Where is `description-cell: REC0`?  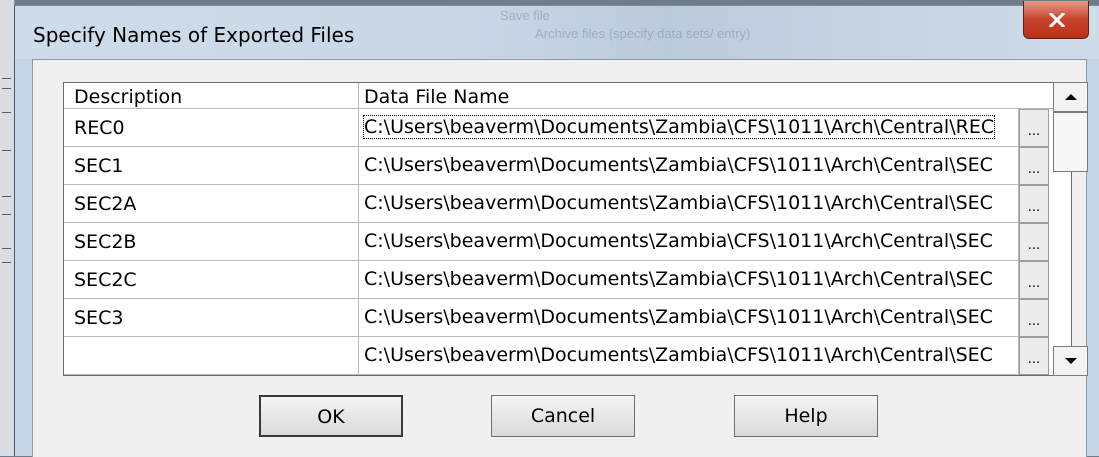
description-cell: REC0 is located at coordinates (211, 128).